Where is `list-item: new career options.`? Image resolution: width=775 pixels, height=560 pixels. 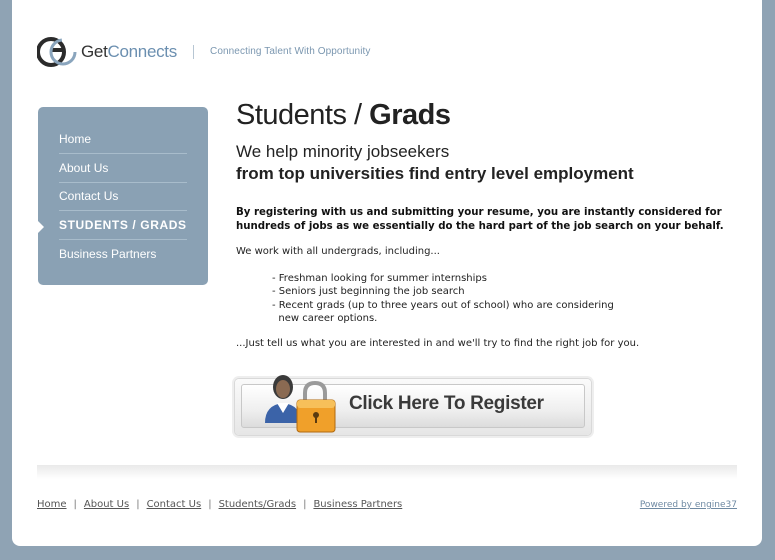 list-item: new career options. is located at coordinates (325, 318).